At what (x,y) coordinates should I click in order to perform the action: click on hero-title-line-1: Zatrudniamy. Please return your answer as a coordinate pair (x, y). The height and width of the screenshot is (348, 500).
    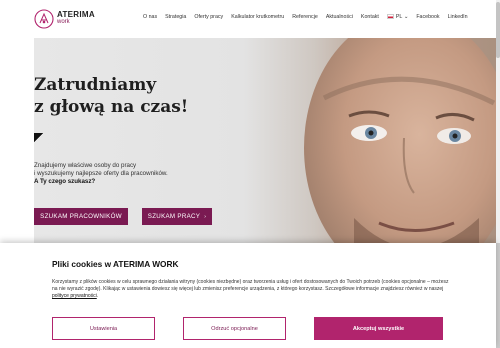
    Looking at the image, I should click on (95, 85).